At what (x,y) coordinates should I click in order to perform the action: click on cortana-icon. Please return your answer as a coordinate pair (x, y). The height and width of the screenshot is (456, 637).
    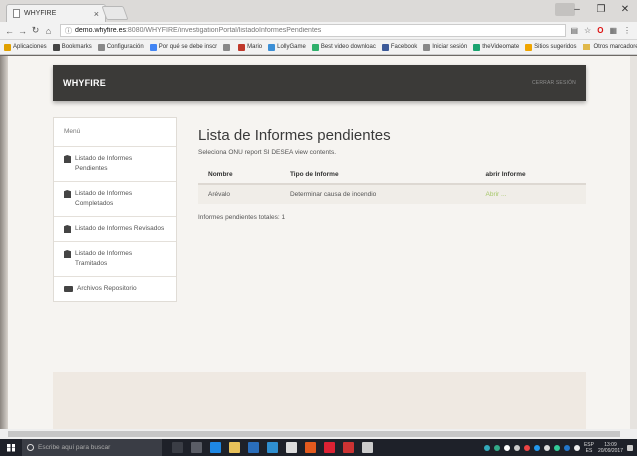
    Looking at the image, I should click on (30, 447).